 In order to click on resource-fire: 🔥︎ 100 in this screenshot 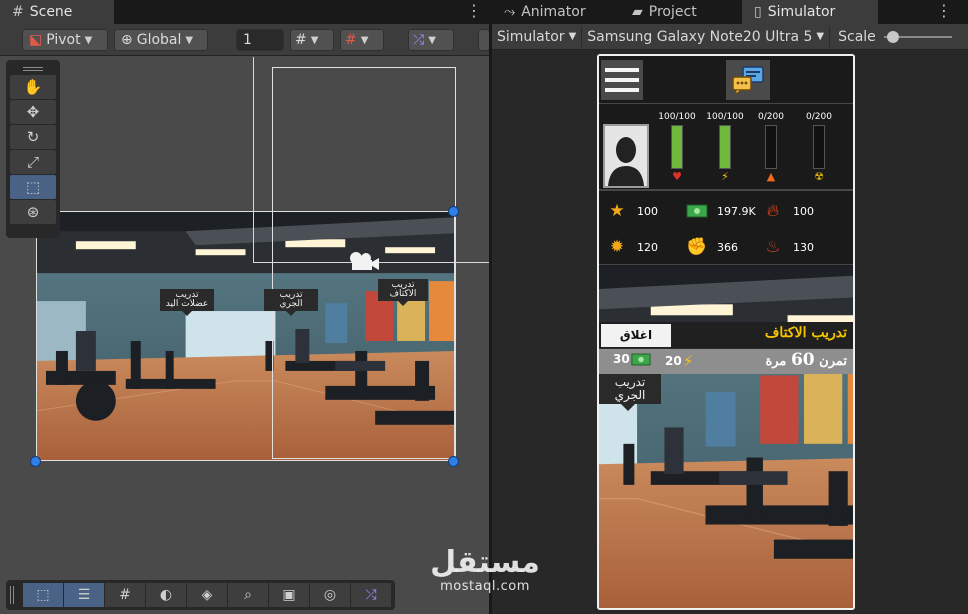, I will do `click(787, 211)`.